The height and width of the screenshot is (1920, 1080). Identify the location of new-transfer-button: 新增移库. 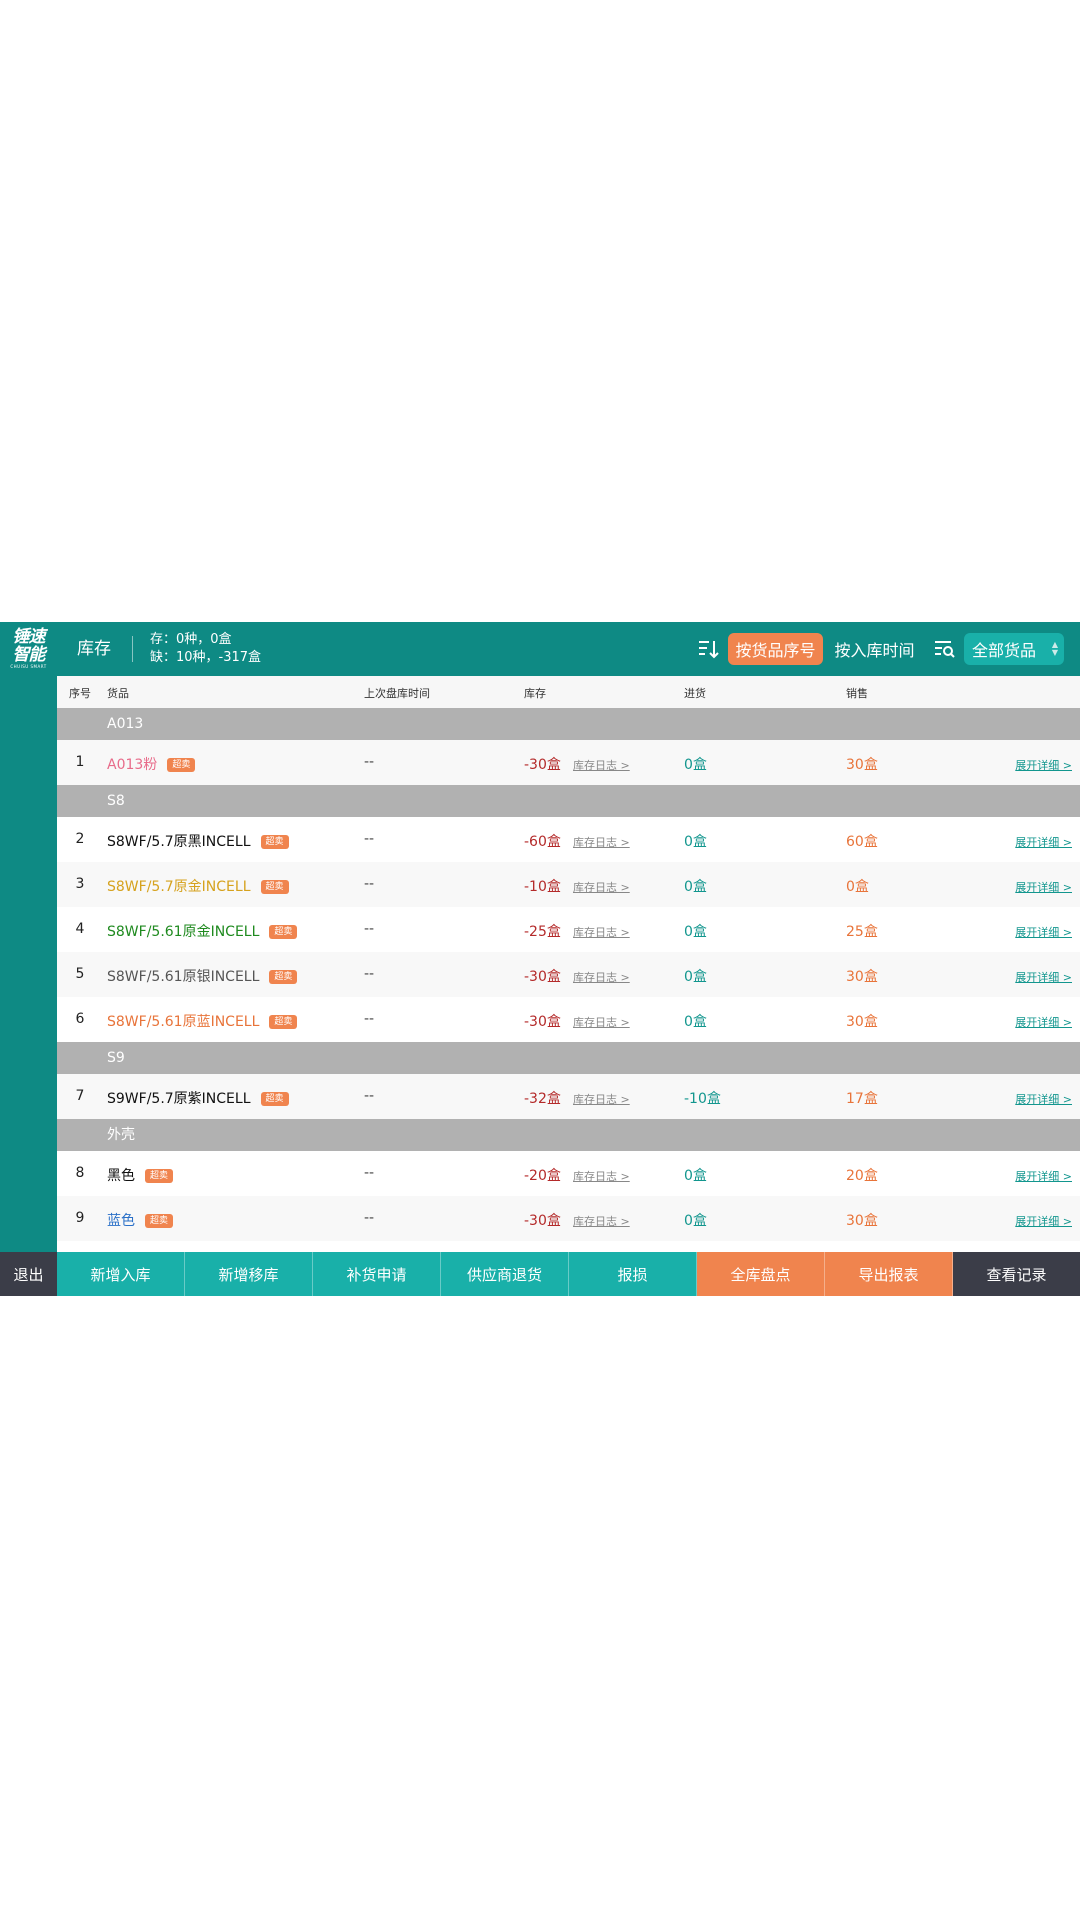
(249, 1274).